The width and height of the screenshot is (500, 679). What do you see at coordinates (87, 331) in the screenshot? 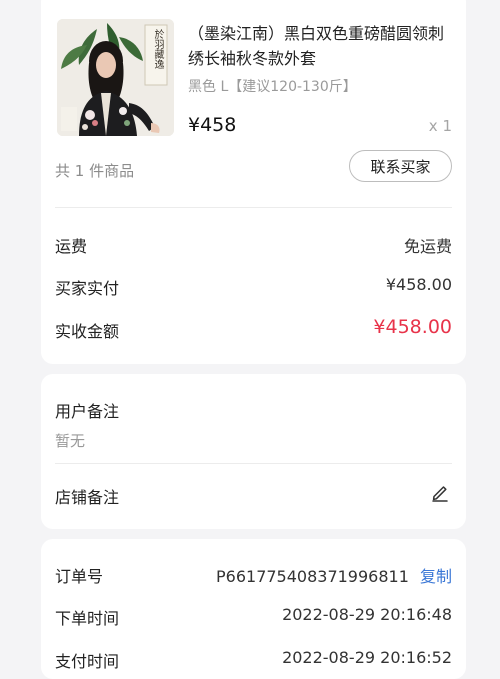
I see `received-amount-label: 实收金额` at bounding box center [87, 331].